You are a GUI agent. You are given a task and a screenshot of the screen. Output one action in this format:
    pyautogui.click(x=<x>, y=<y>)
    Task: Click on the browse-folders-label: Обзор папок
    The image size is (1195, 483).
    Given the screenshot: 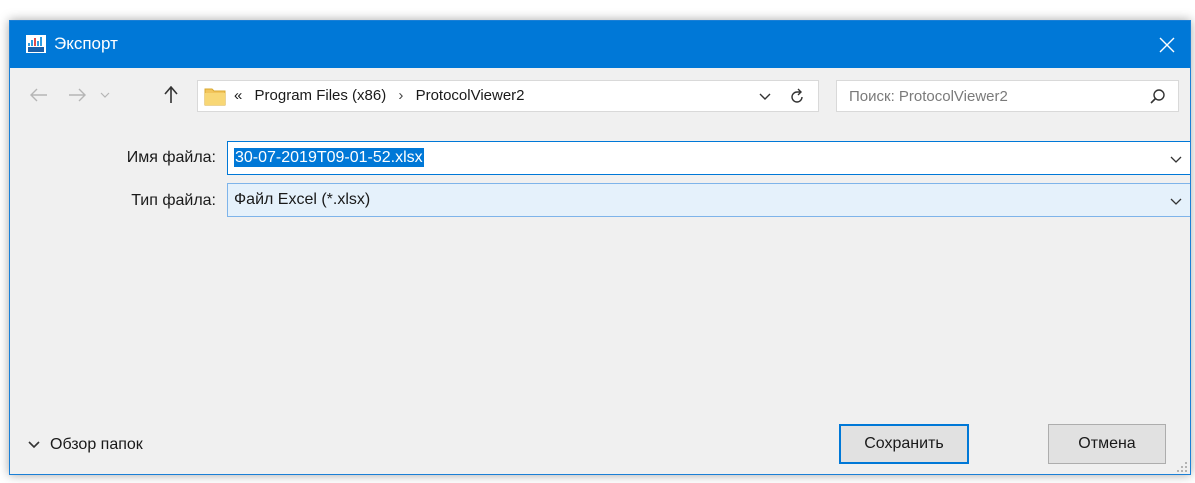 What is the action you would take?
    pyautogui.click(x=96, y=444)
    